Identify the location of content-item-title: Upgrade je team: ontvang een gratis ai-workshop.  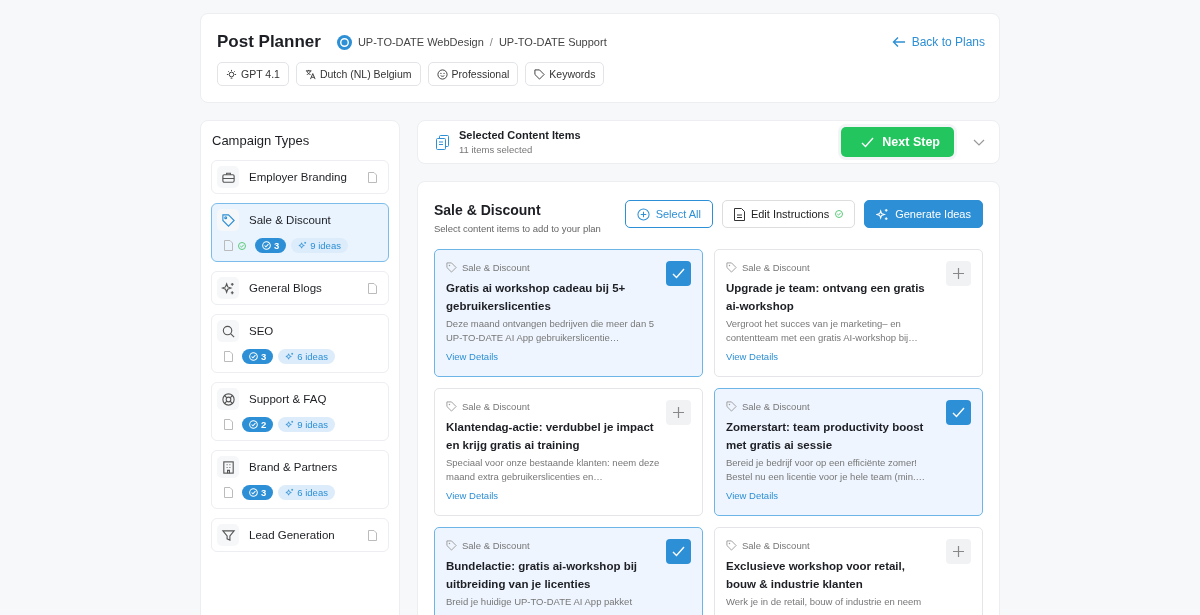
(826, 297).